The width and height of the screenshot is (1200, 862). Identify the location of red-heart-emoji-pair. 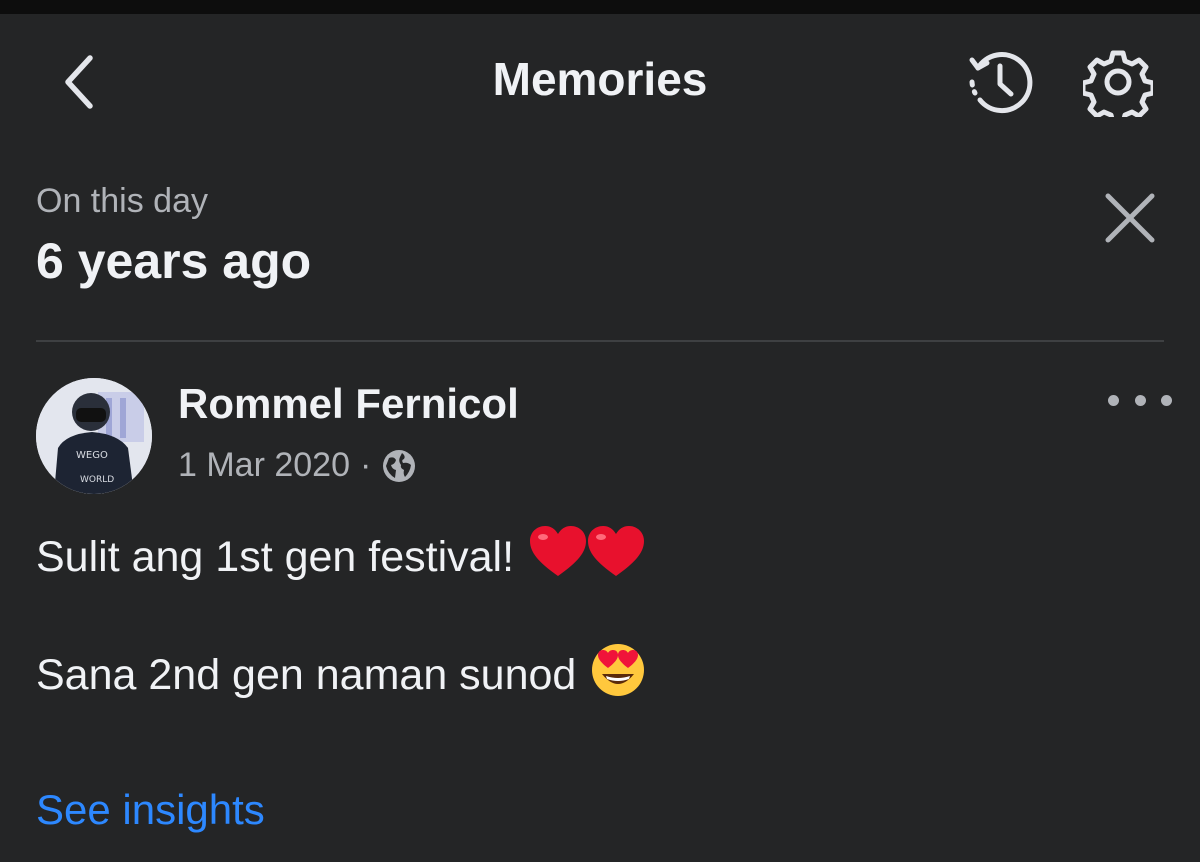
(587, 557).